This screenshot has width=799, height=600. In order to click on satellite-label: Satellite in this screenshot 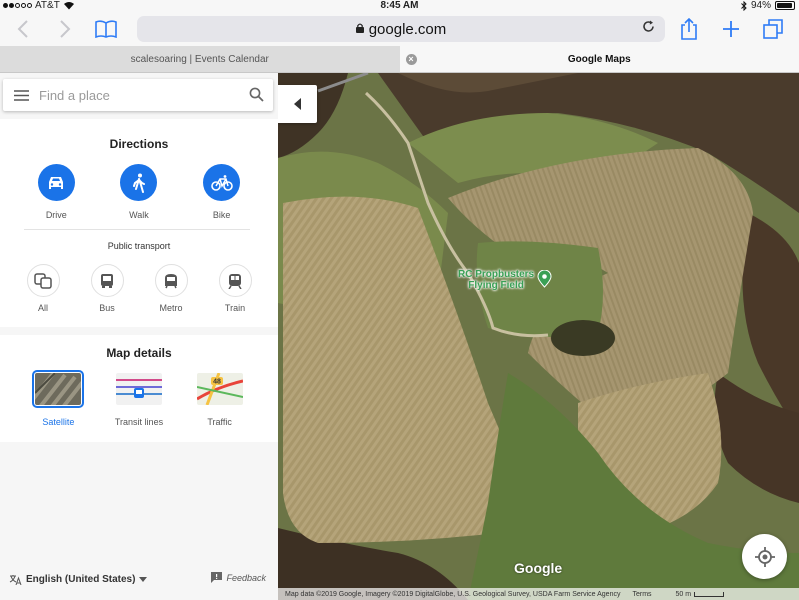, I will do `click(58, 422)`.